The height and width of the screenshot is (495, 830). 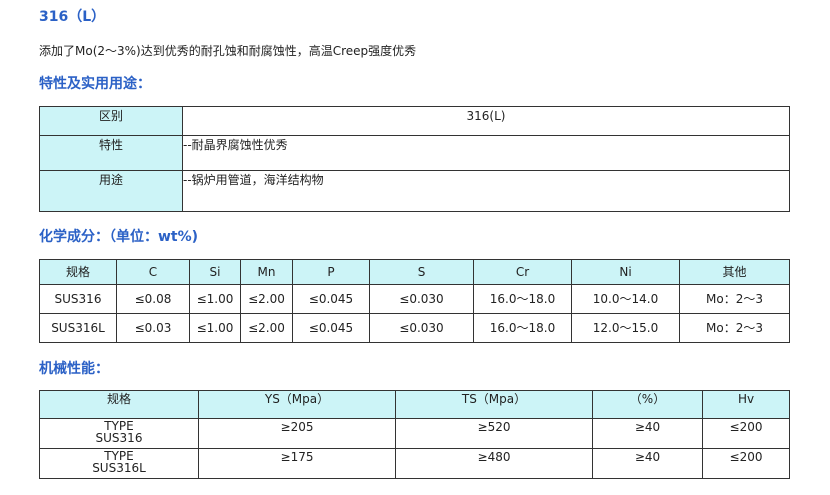 I want to click on column-header: Cr, so click(x=522, y=272).